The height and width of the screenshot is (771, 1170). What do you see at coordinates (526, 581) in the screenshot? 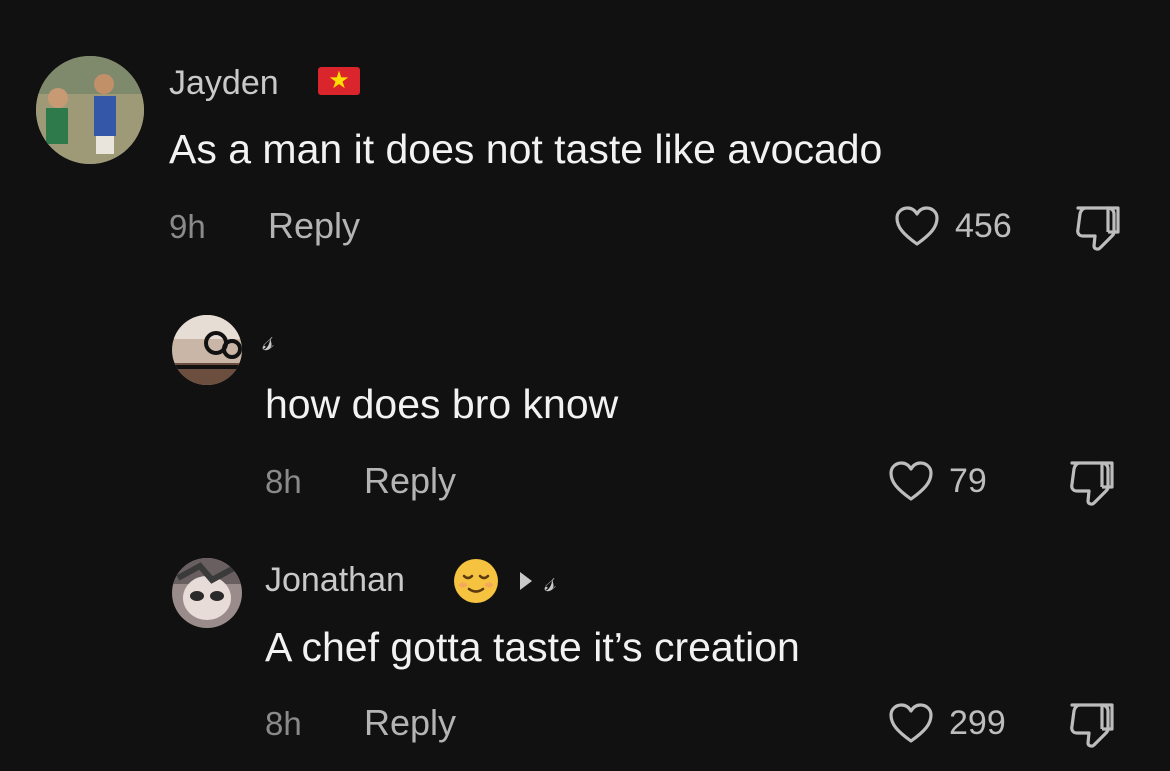
I see `reply-to-arrow-icon` at bounding box center [526, 581].